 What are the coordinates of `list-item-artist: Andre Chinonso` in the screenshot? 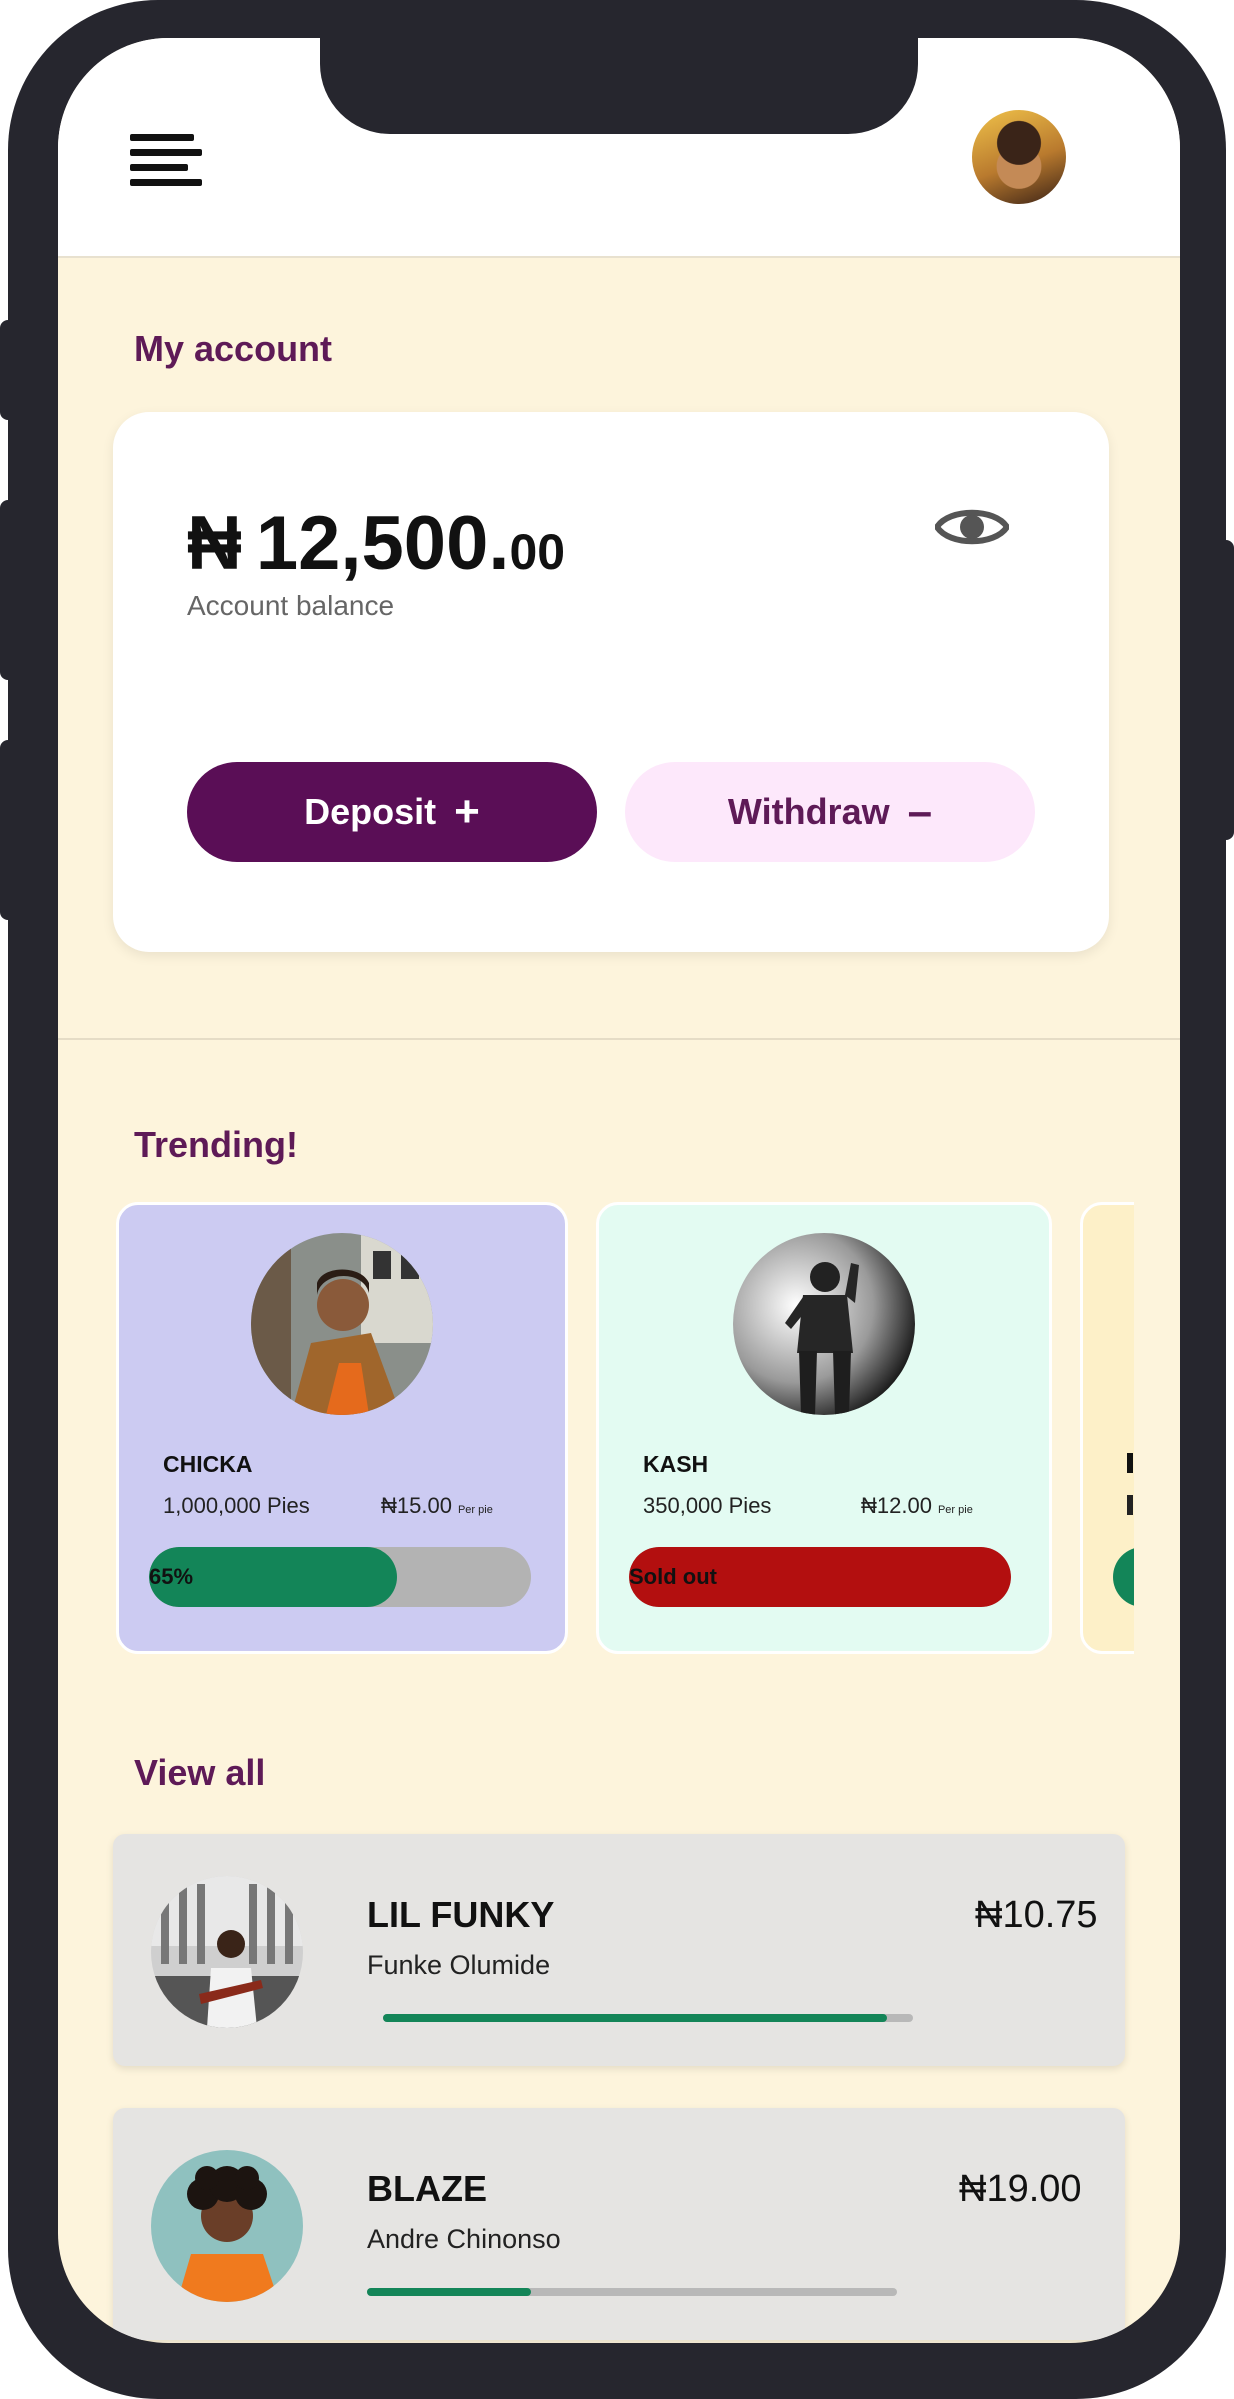 It's located at (464, 2239).